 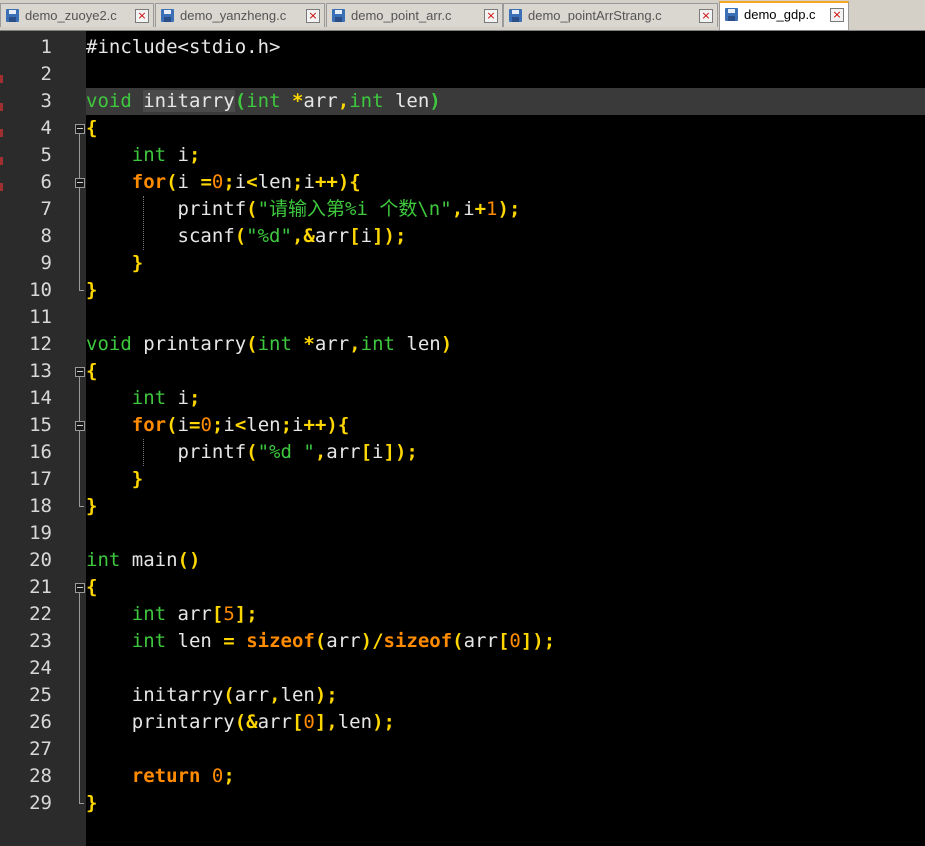 I want to click on tab-demo_zuoye2-c: demo_zuoye2.c ×, so click(x=77, y=15).